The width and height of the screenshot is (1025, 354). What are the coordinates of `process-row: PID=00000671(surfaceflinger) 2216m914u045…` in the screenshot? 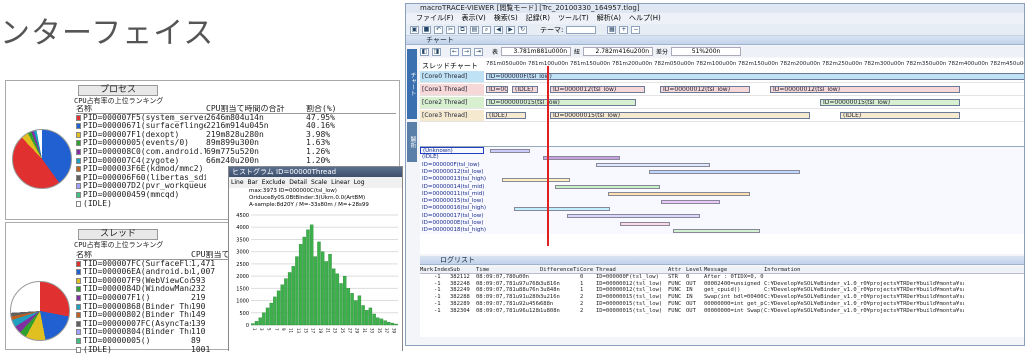 It's located at (236, 126).